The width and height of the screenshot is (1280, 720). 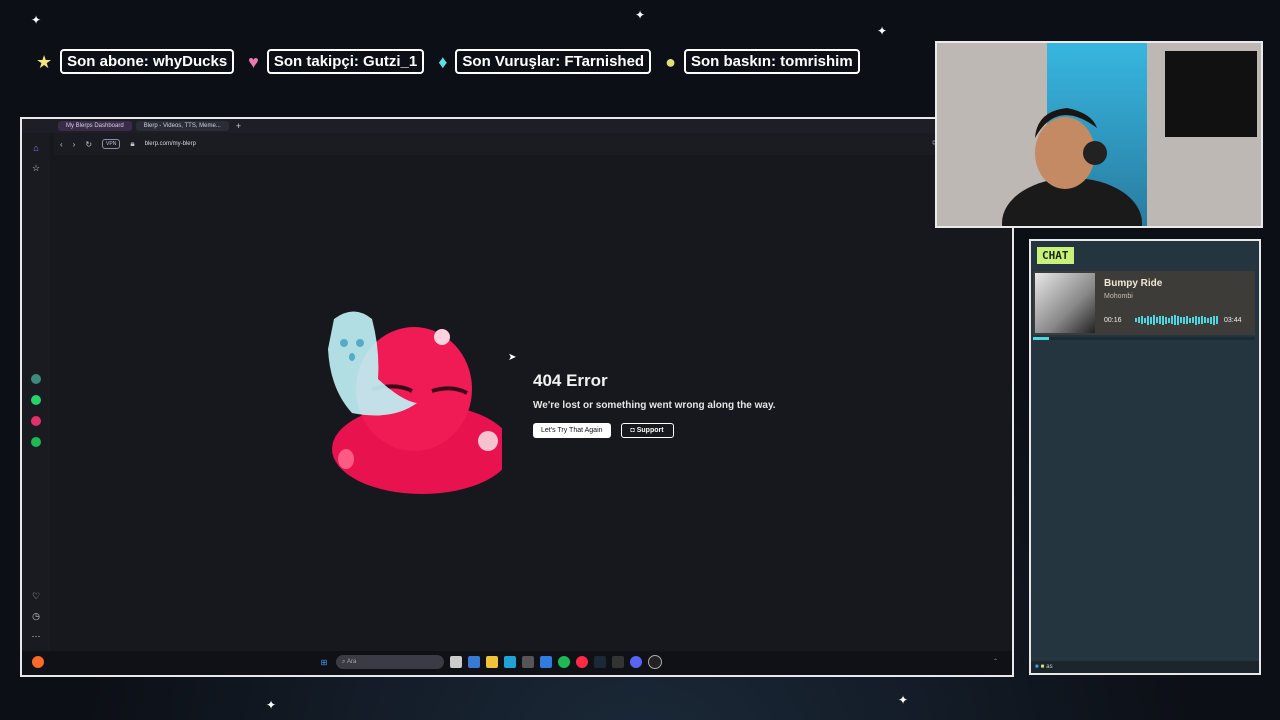 I want to click on stat-text: Son takipçi: Gutzi_1, so click(x=345, y=61).